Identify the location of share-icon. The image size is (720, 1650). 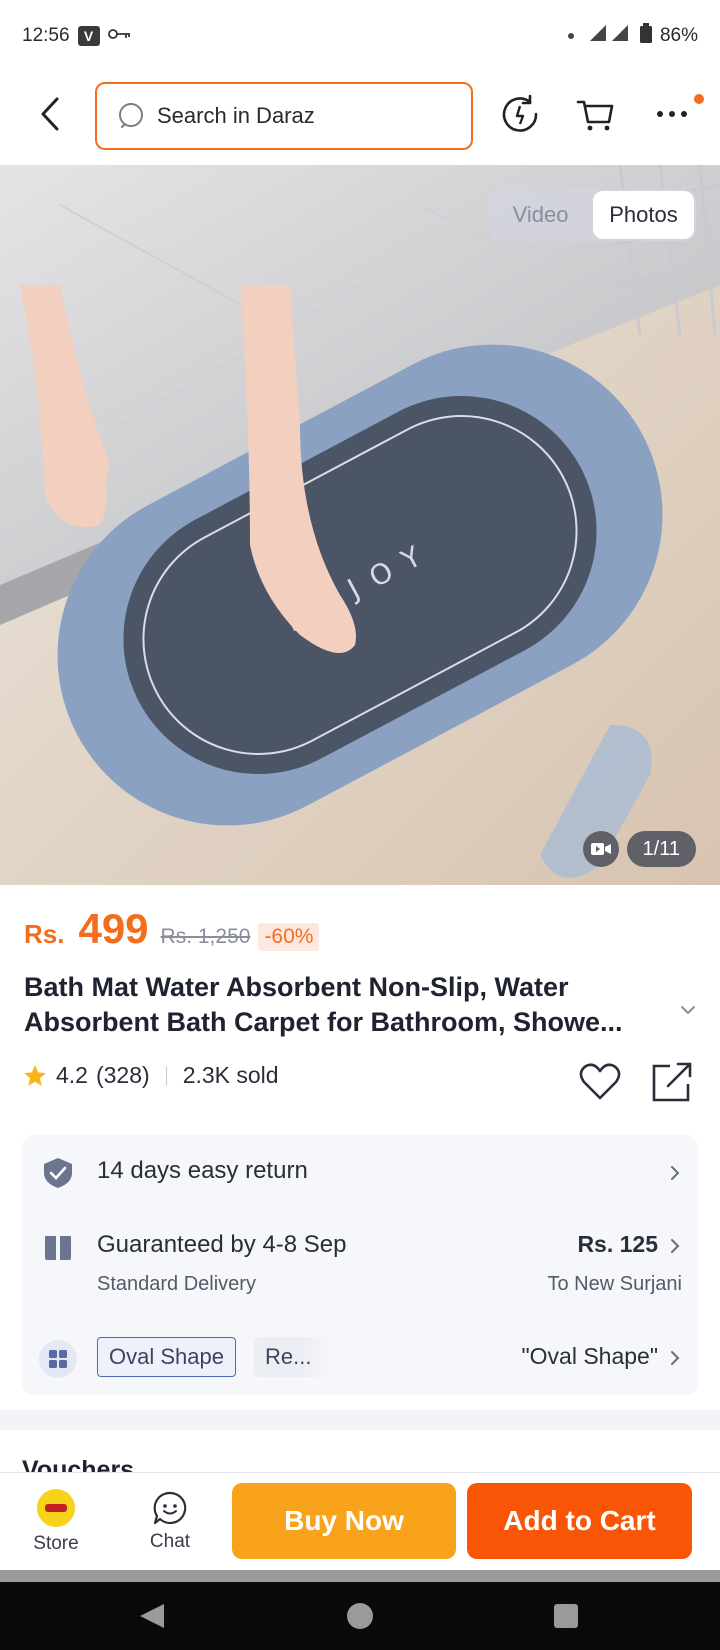
(672, 1082).